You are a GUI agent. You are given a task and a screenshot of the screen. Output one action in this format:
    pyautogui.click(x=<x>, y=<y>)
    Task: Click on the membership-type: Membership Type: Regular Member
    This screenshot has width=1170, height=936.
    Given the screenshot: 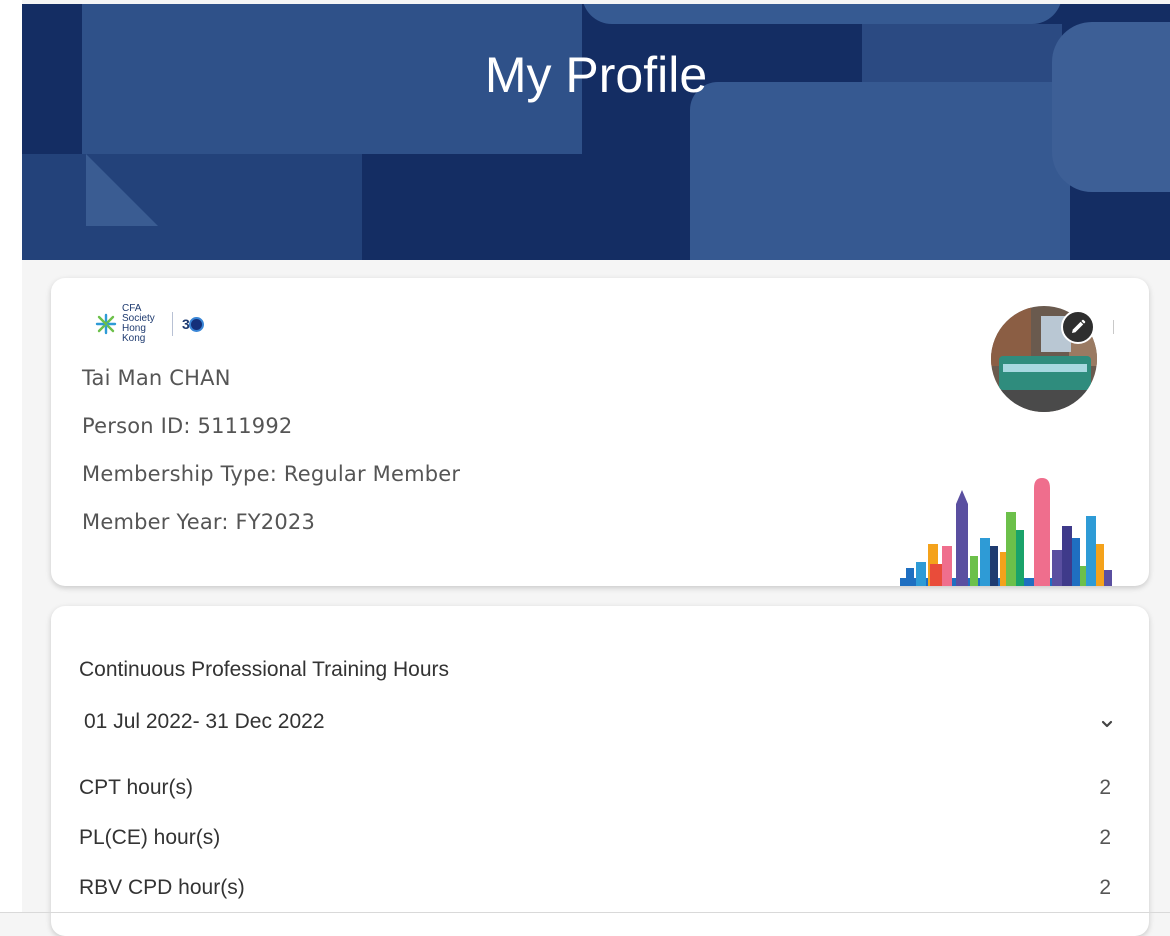 What is the action you would take?
    pyautogui.click(x=271, y=474)
    